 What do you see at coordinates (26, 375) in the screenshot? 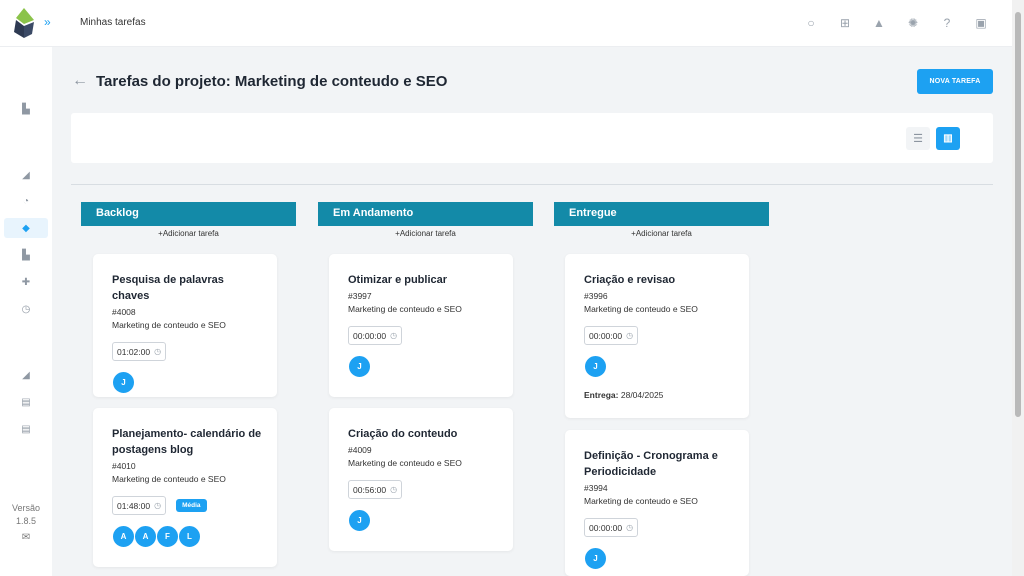
I see `chart-icon-2: ◢` at bounding box center [26, 375].